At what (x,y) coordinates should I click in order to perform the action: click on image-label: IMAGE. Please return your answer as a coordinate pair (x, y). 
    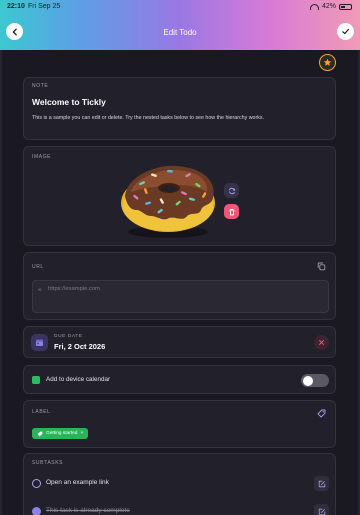
    Looking at the image, I should click on (42, 157).